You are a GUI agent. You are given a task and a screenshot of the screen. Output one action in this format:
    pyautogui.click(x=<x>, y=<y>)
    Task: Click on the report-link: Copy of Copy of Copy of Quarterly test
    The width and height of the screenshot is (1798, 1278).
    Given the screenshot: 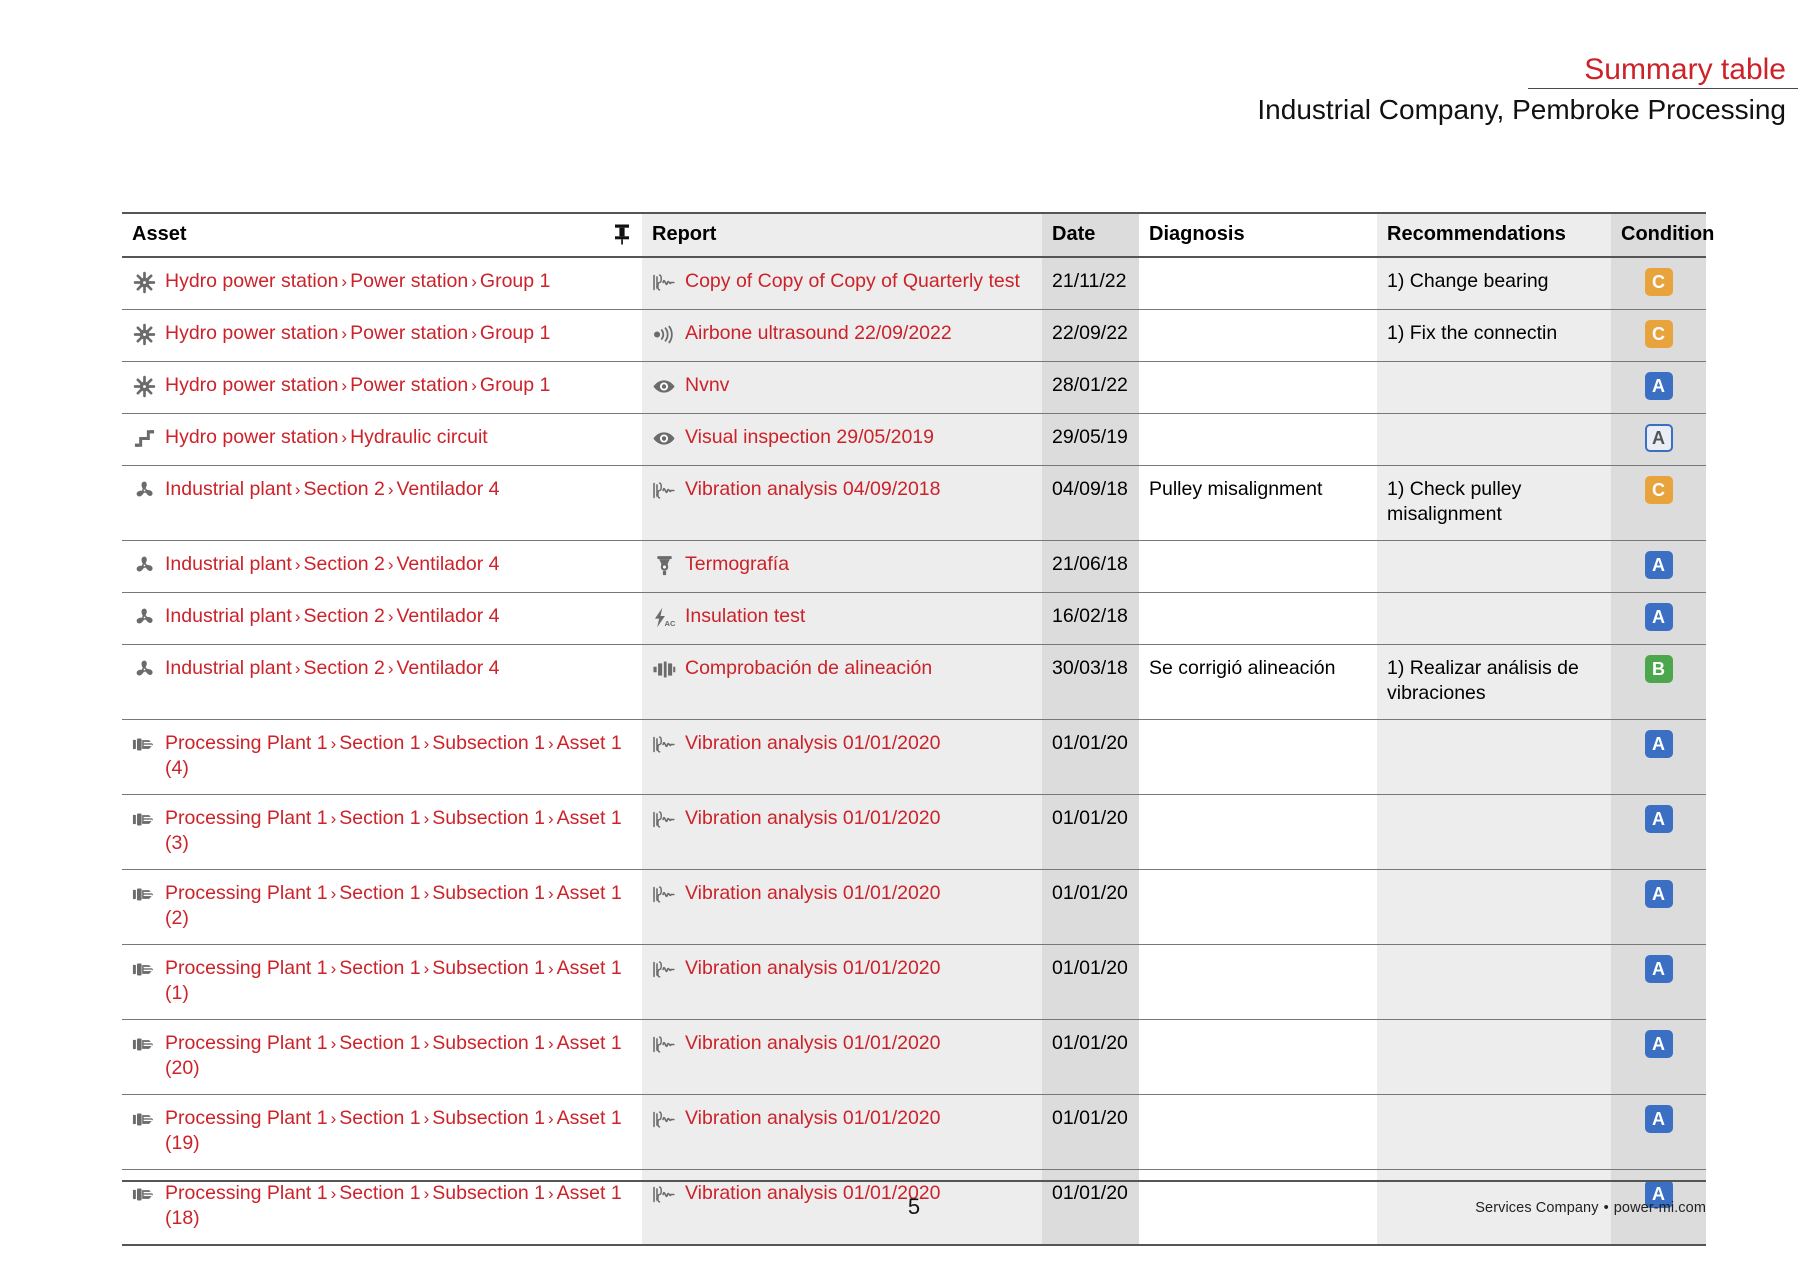 What is the action you would take?
    pyautogui.click(x=858, y=281)
    